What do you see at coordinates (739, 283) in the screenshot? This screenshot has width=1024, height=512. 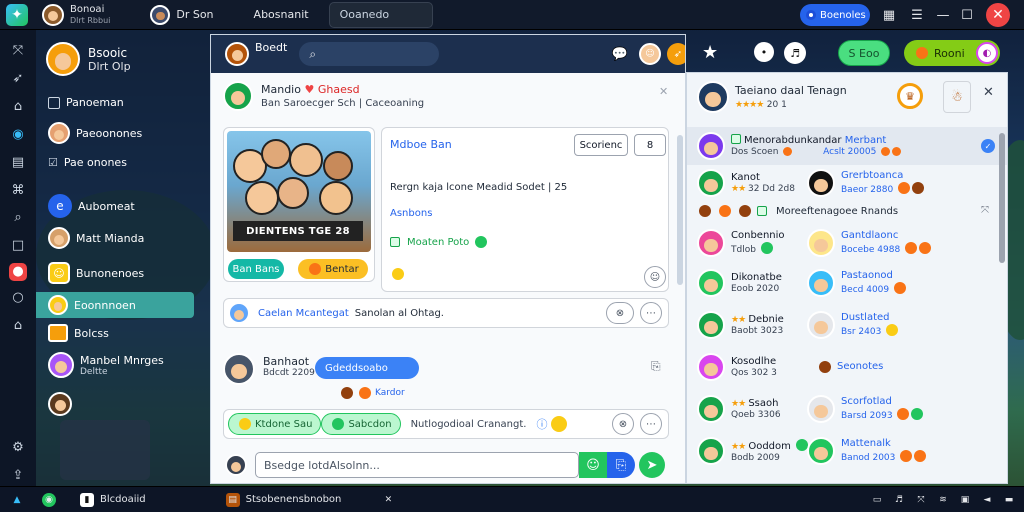 I see `friend-row: Dikonatbe Eoob 2020` at bounding box center [739, 283].